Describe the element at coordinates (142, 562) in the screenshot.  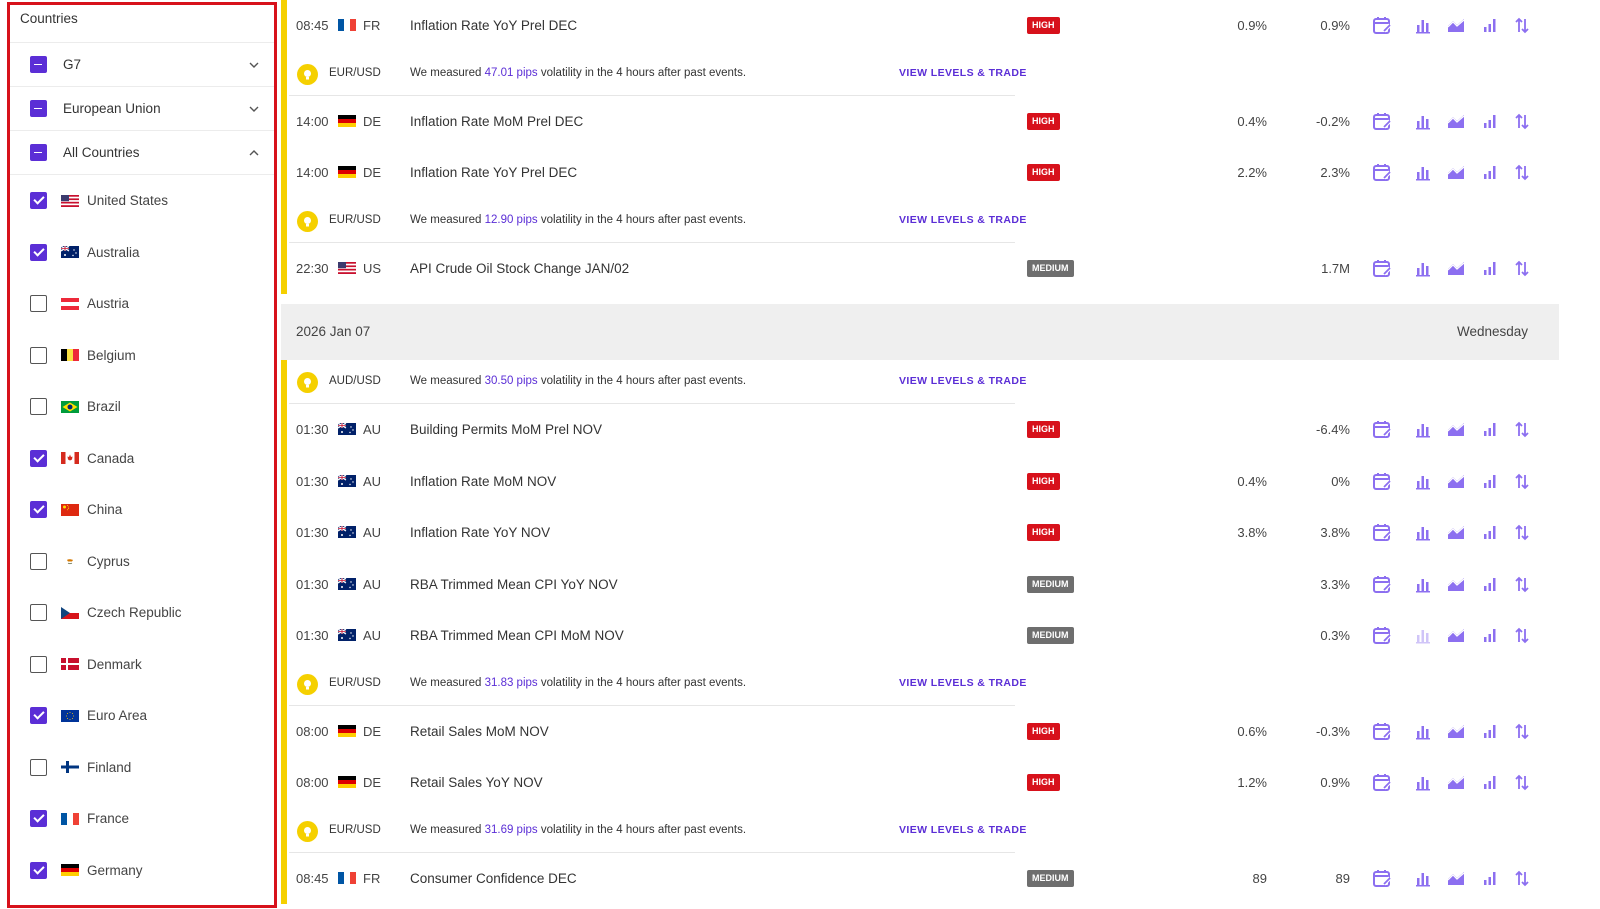
I see `country-item-cyprus: Cyprus` at that location.